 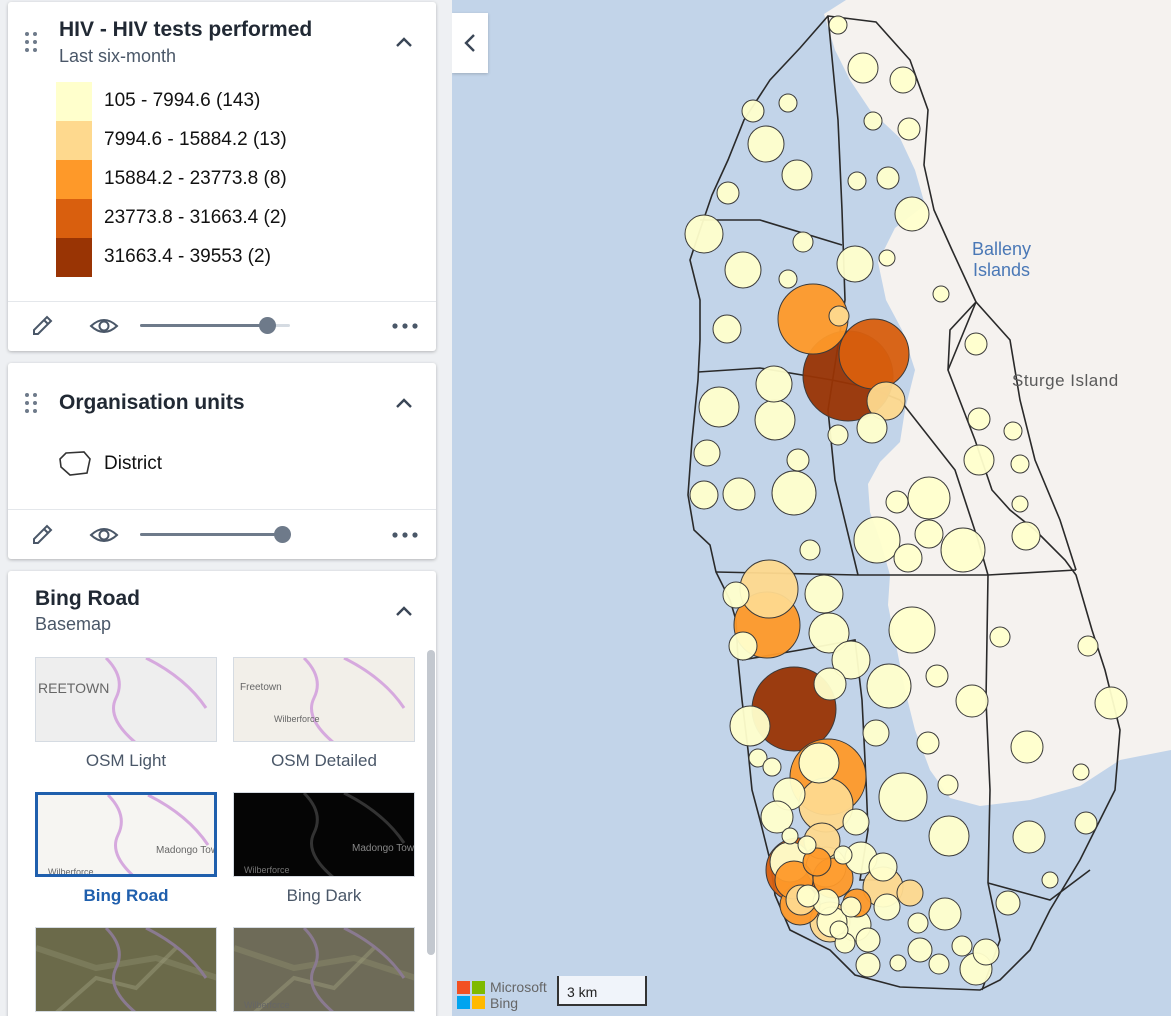 I want to click on collapse-panel-button, so click(x=470, y=43).